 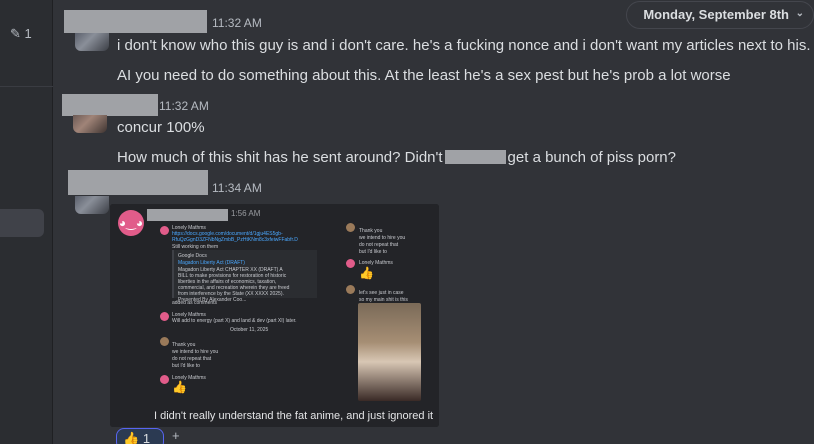 I want to click on embed-timestamp: 1:56 AM, so click(x=246, y=213).